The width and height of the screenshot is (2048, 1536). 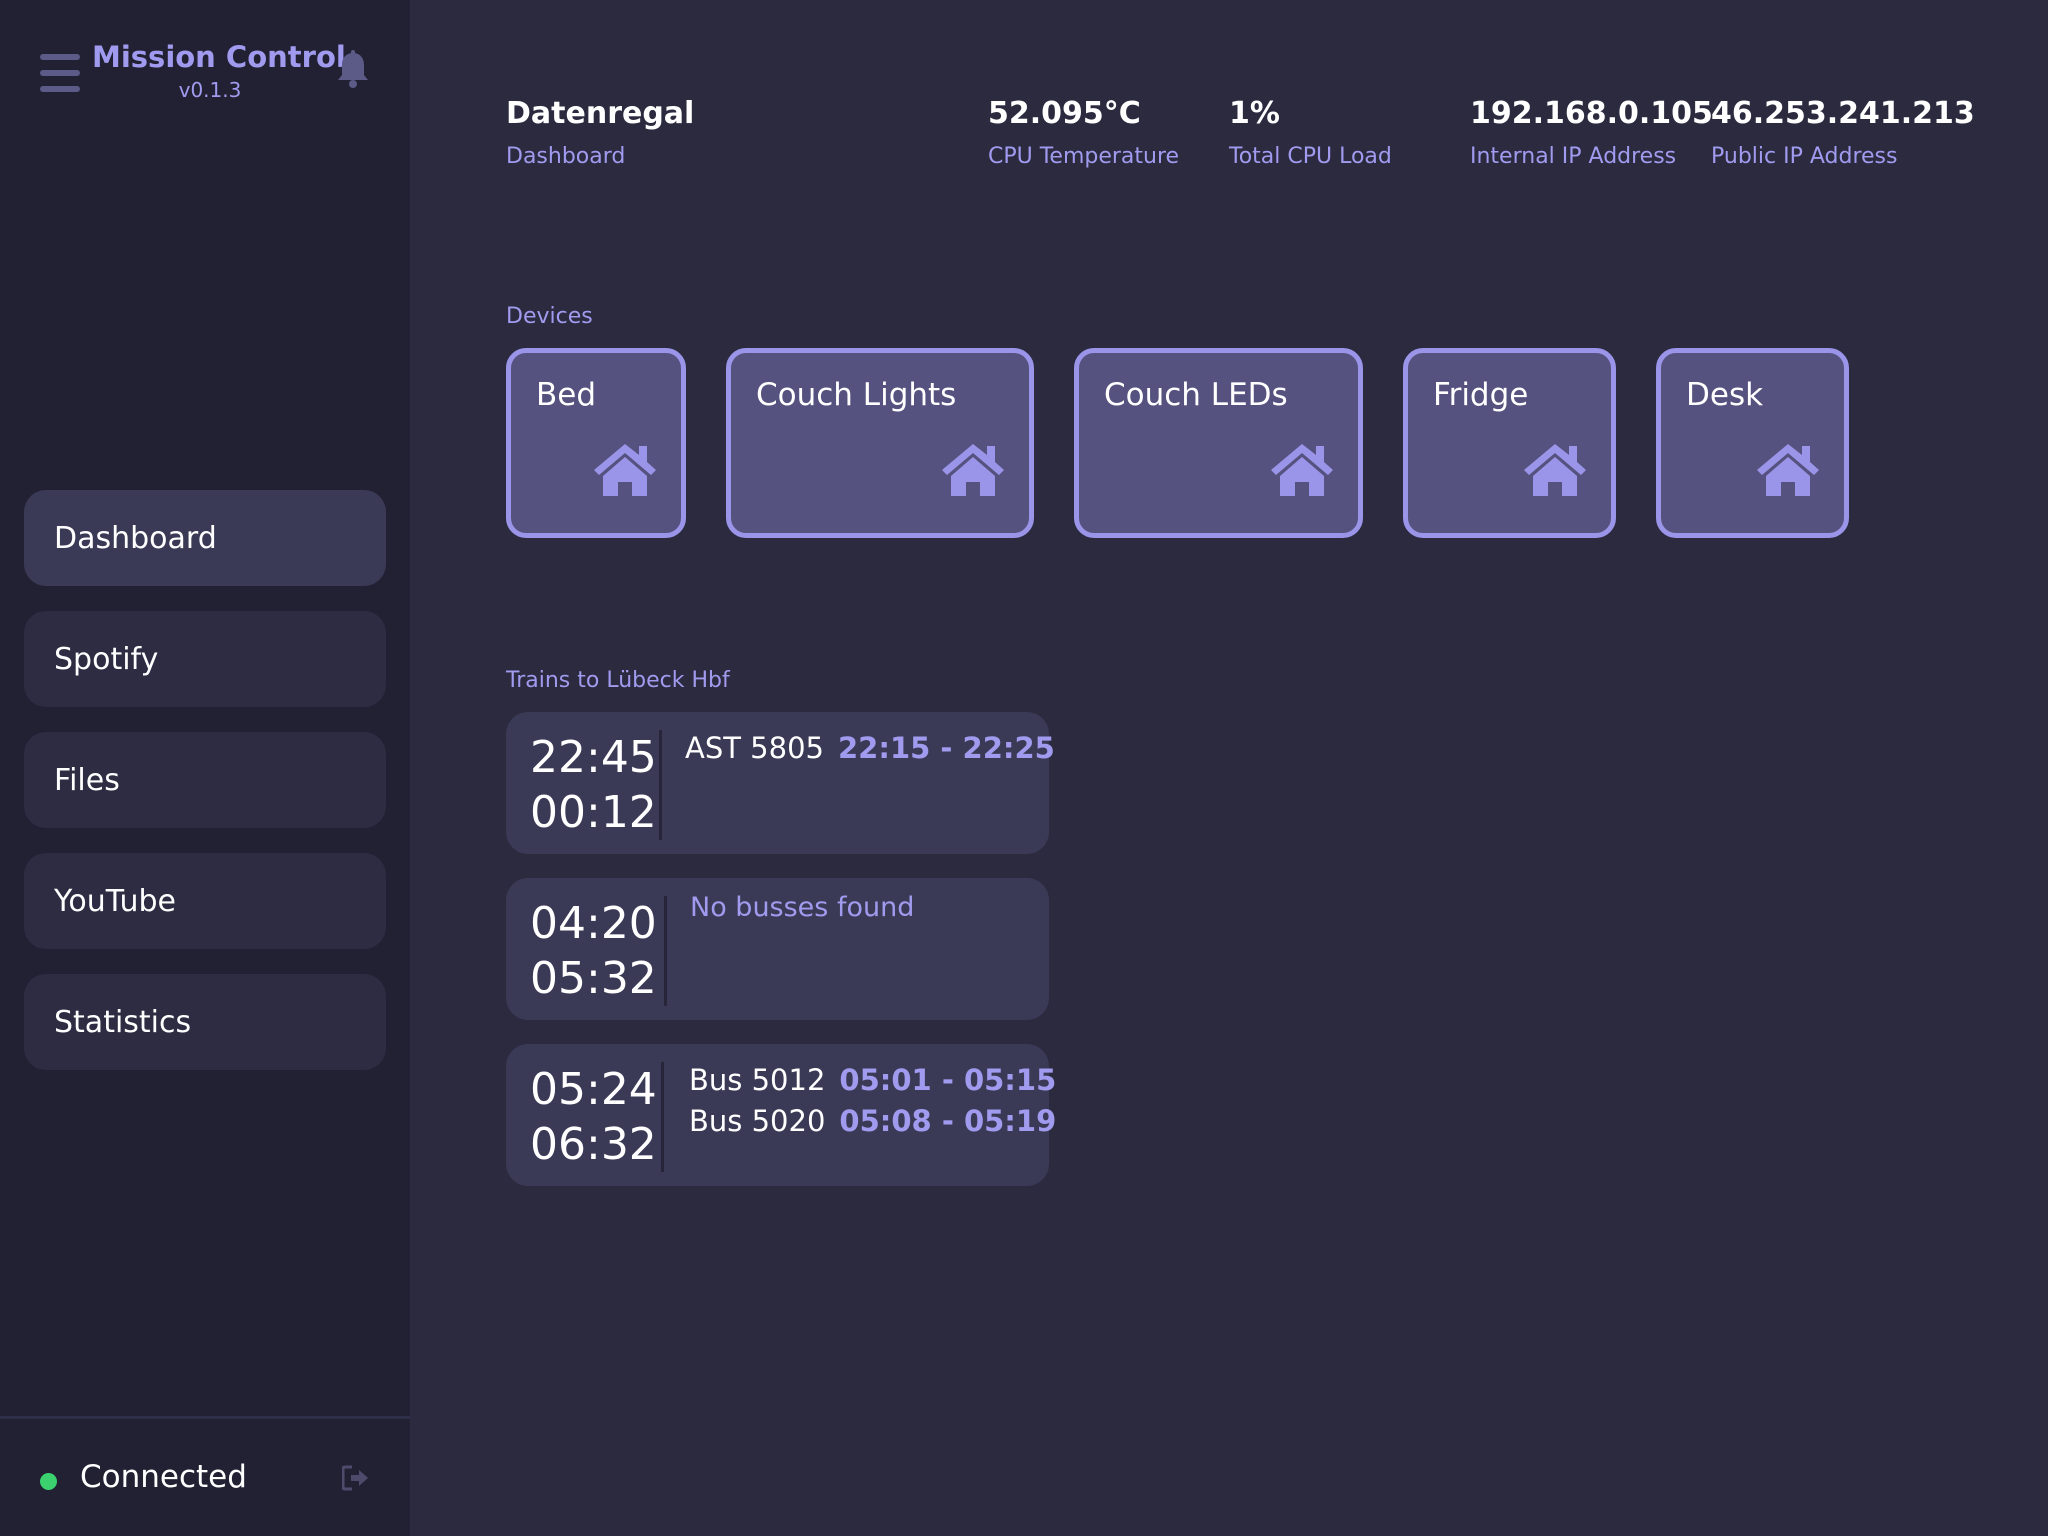 What do you see at coordinates (205, 659) in the screenshot?
I see `nav-item-spotify: Spotify` at bounding box center [205, 659].